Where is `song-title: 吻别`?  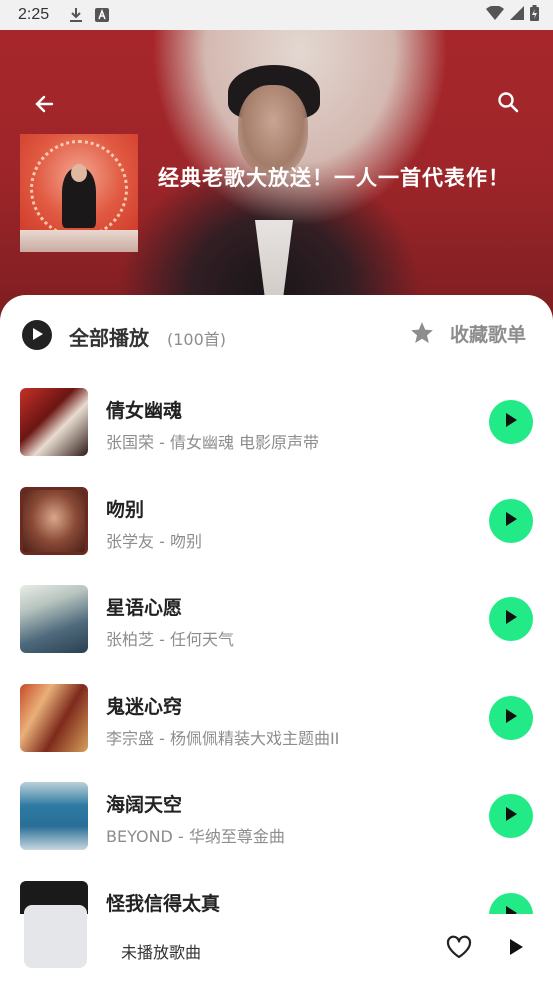
song-title: 吻别 is located at coordinates (125, 509).